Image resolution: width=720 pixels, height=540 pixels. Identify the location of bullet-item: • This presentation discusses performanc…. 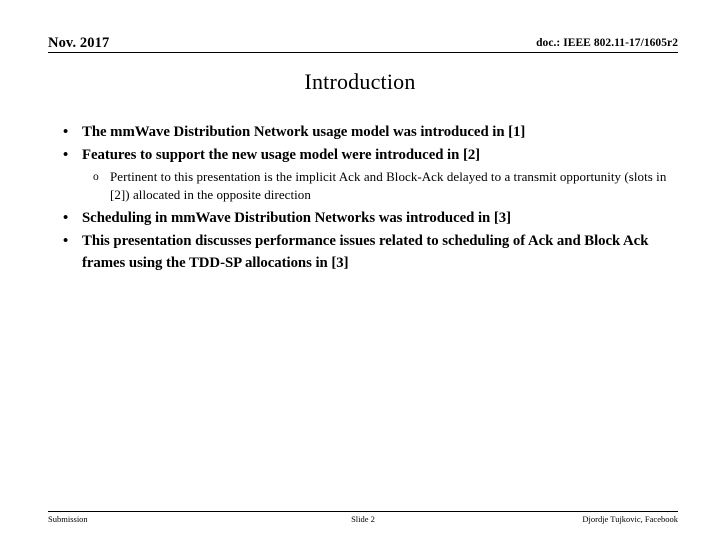
(360, 252).